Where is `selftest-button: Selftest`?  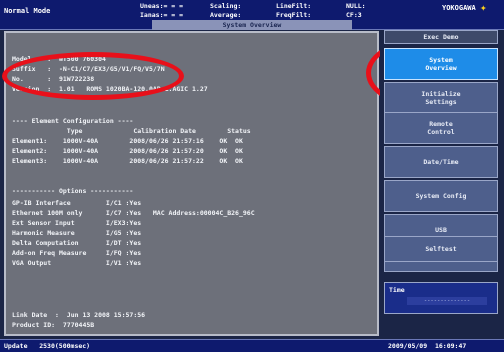 selftest-button: Selftest is located at coordinates (441, 249).